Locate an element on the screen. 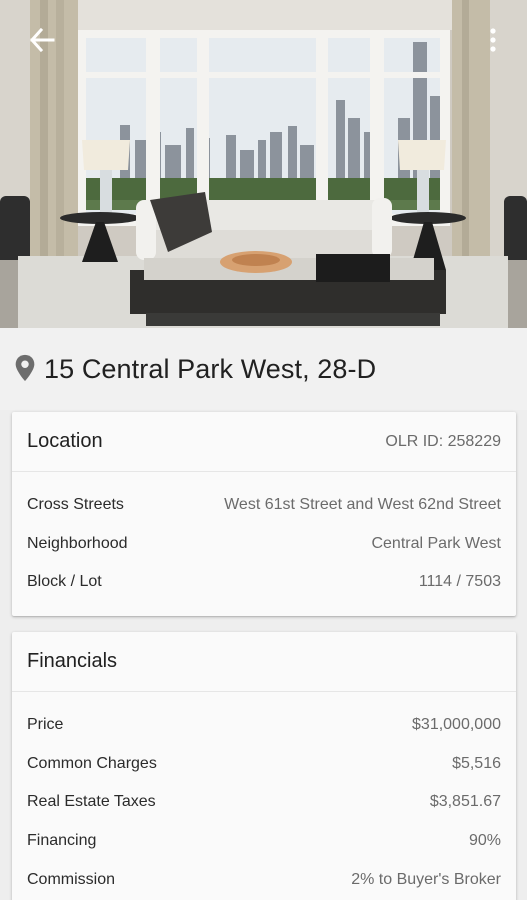  back-button is located at coordinates (42, 40).